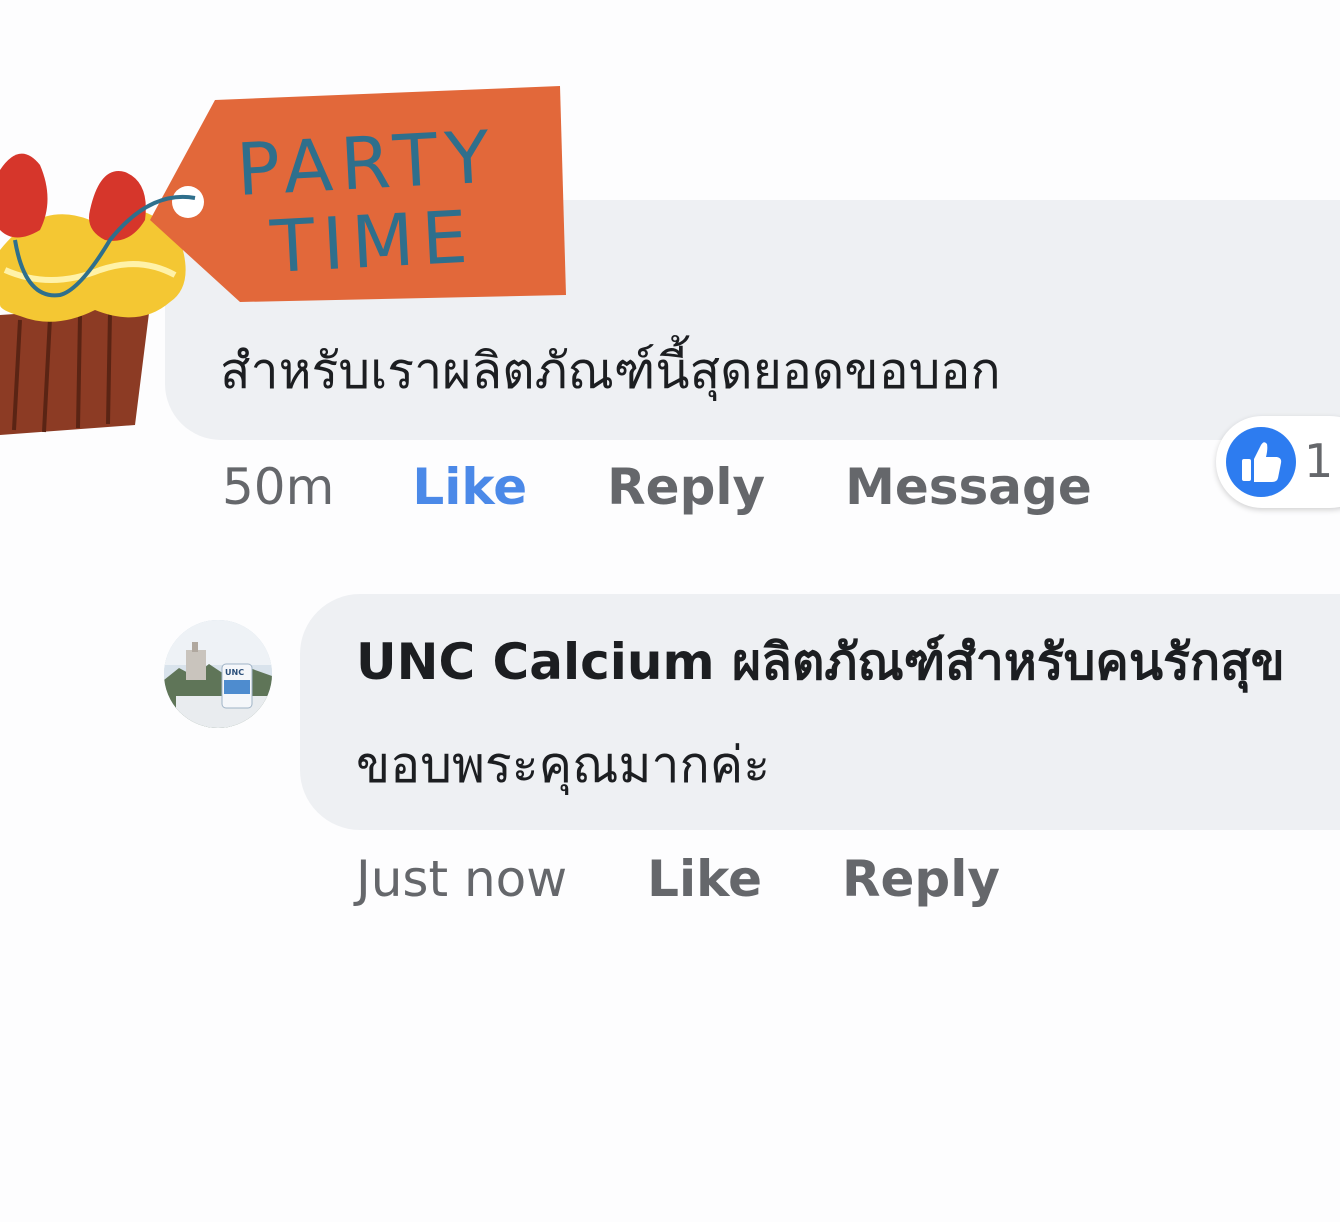  I want to click on comment-author: UNC Calcium ผลิตภัณฑ์สำหรับคนรักสุข, so click(820, 662).